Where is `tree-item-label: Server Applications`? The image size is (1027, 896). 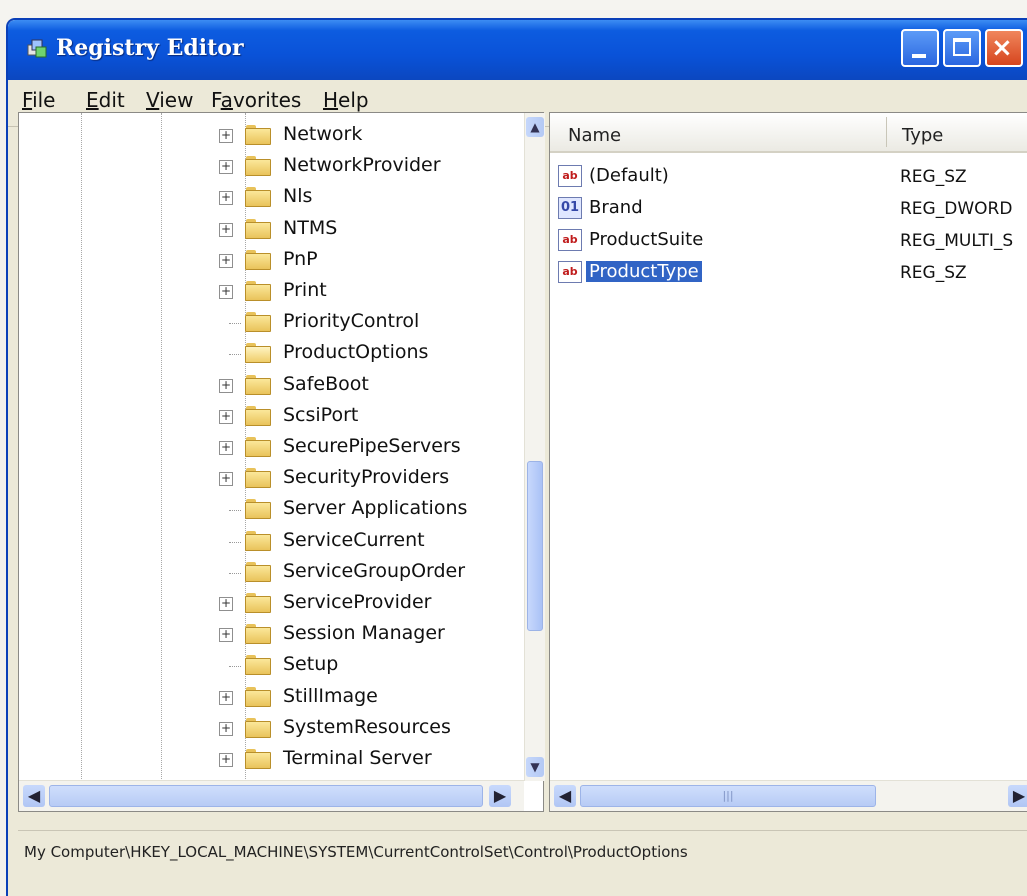 tree-item-label: Server Applications is located at coordinates (375, 508).